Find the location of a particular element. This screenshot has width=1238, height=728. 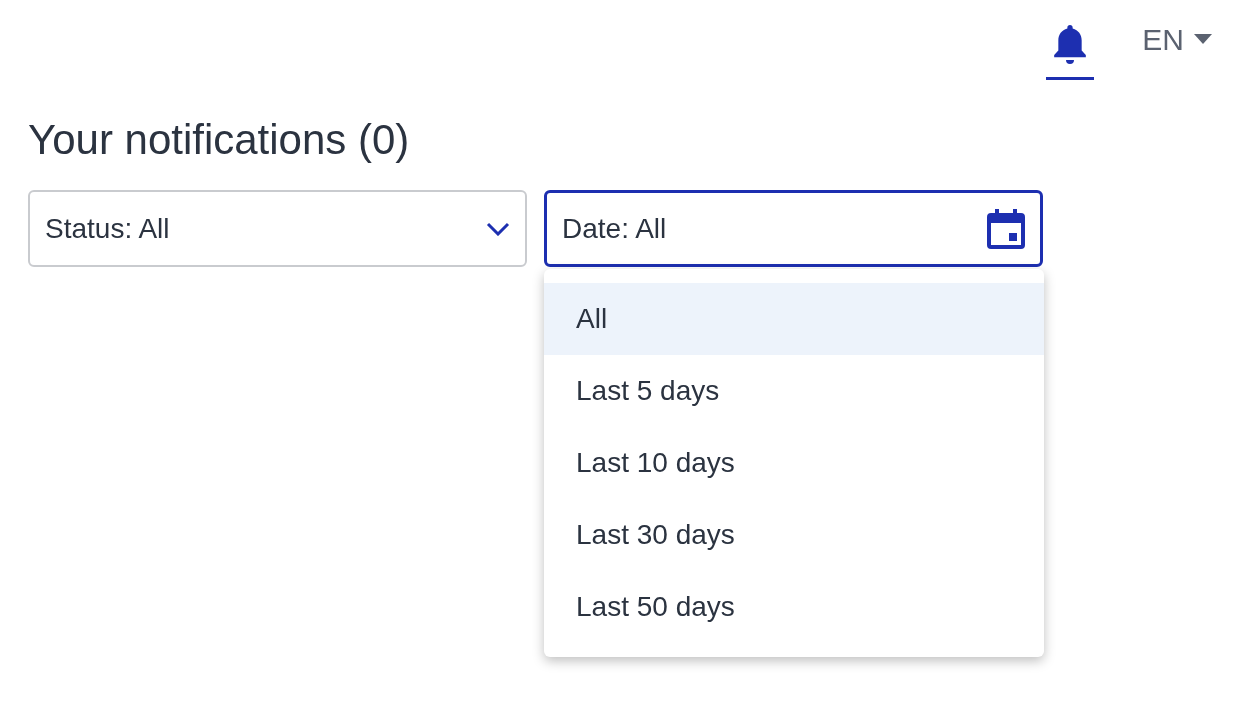

date-option: Last 10 days is located at coordinates (794, 463).